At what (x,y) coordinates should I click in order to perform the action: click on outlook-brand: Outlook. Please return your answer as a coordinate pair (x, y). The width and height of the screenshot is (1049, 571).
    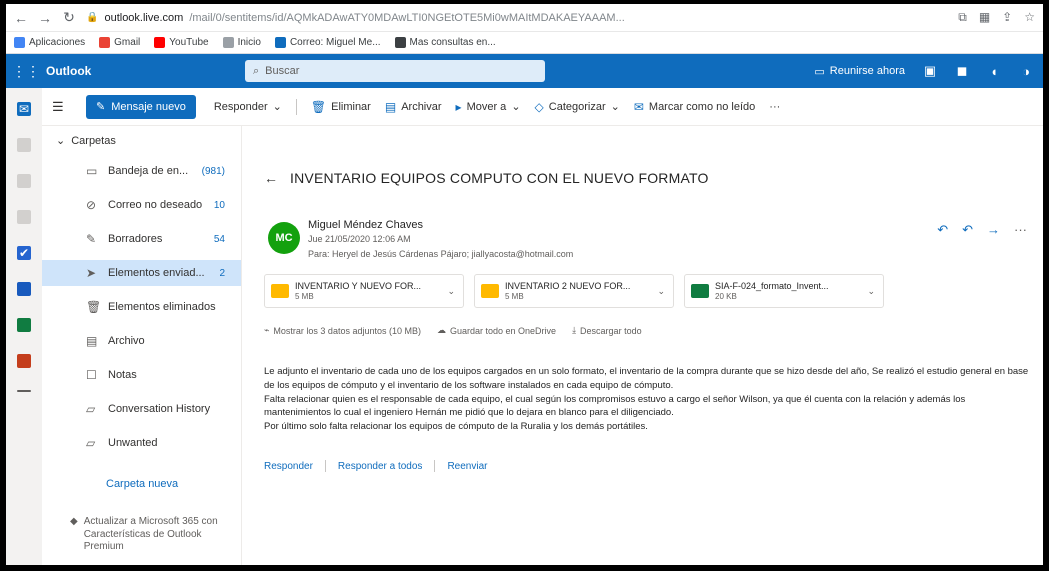
    Looking at the image, I should click on (146, 71).